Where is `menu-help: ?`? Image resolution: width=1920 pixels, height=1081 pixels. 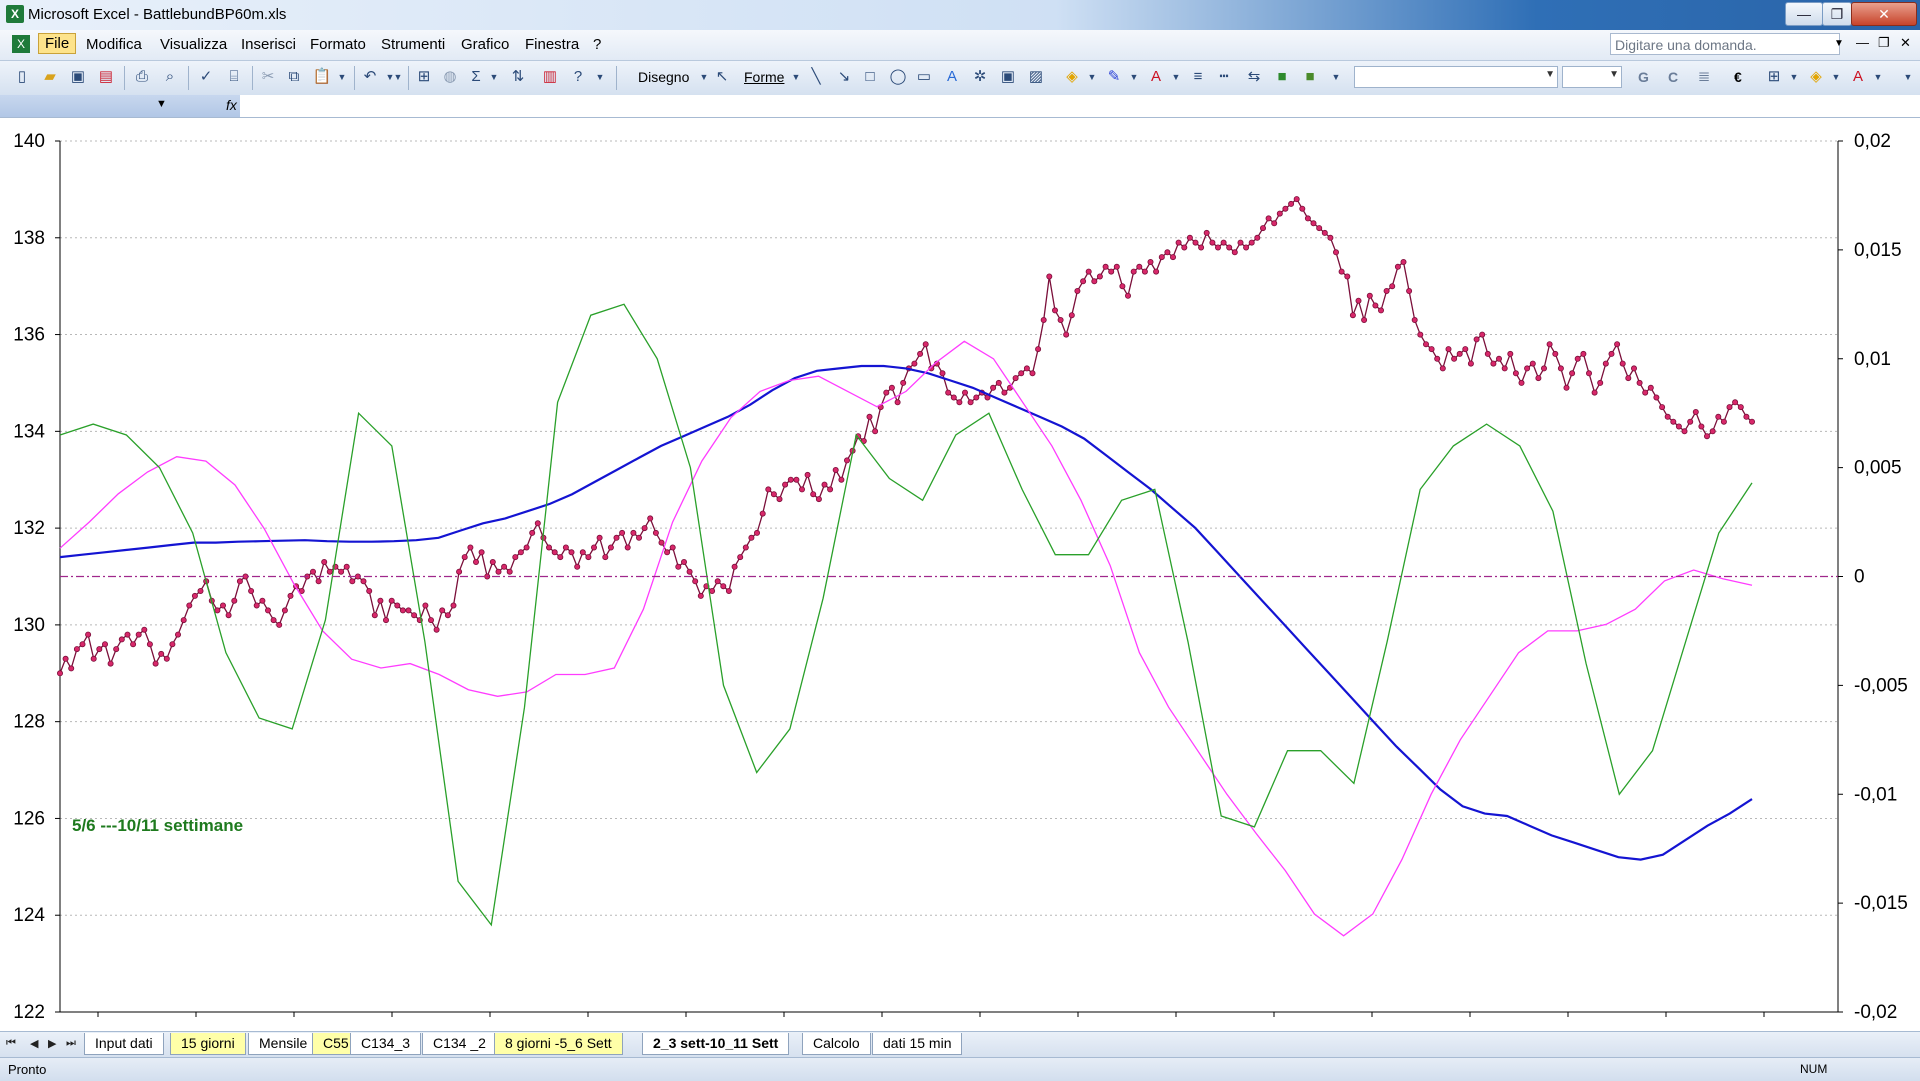 menu-help: ? is located at coordinates (597, 44).